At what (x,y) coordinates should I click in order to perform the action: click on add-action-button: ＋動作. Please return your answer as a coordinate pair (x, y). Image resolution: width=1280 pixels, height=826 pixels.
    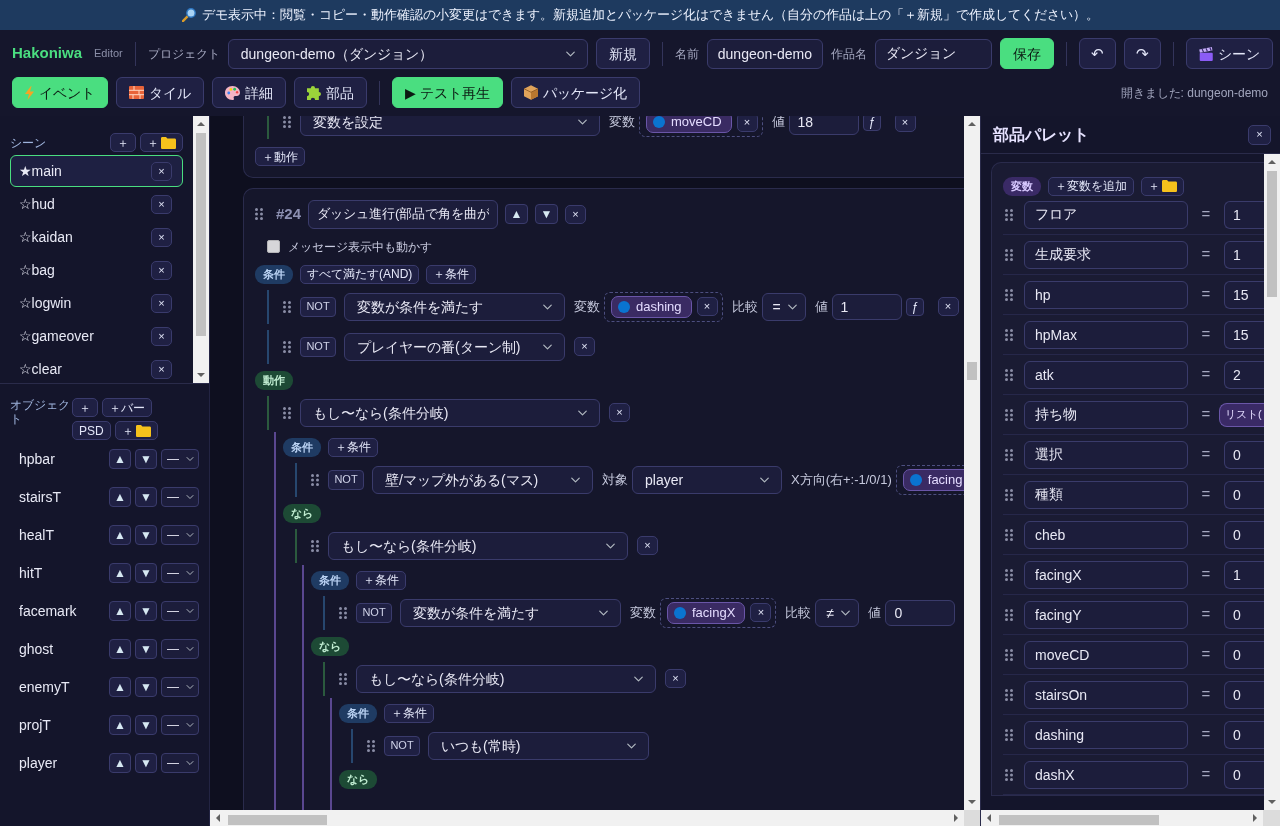
    Looking at the image, I should click on (280, 156).